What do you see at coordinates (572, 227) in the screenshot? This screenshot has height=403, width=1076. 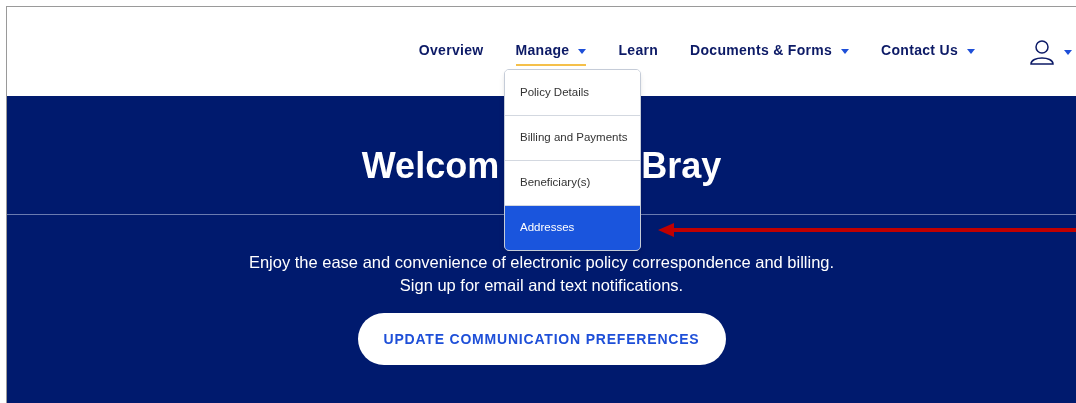 I see `menu-item: Addresses` at bounding box center [572, 227].